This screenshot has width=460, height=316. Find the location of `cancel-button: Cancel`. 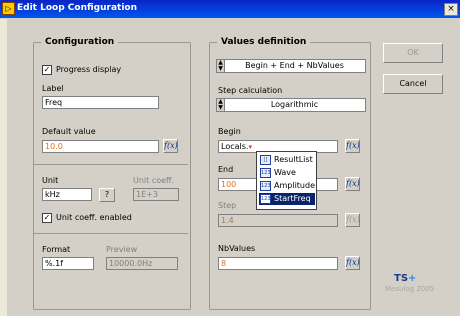

cancel-button: Cancel is located at coordinates (413, 84).